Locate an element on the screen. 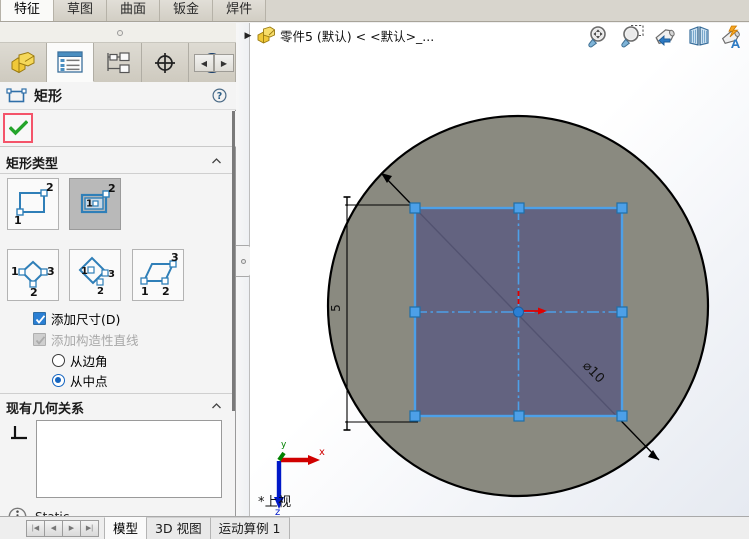 This screenshot has width=749, height=539. ribbon-tab-features: 特征 is located at coordinates (27, 10).